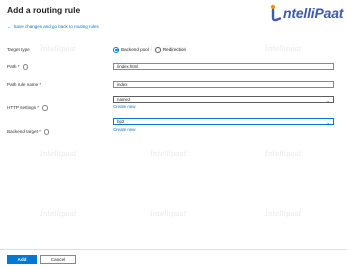 The height and width of the screenshot is (270, 347). What do you see at coordinates (223, 66) in the screenshot?
I see `path-input: /index.html` at bounding box center [223, 66].